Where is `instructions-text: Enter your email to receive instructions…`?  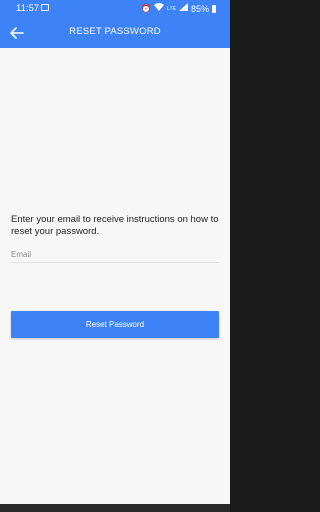
instructions-text: Enter your email to receive instructions… is located at coordinates (115, 225).